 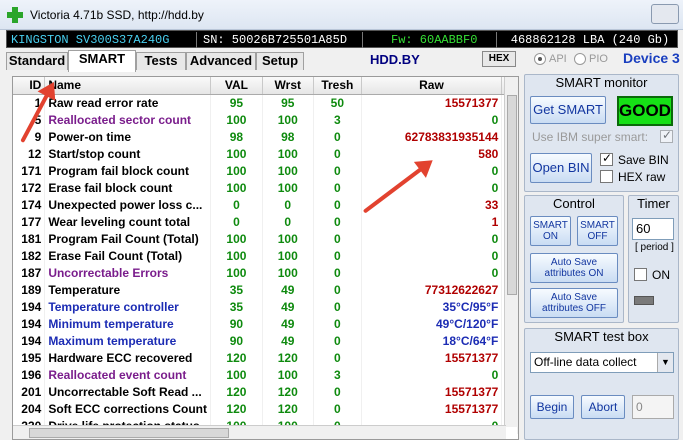 I want to click on cell-wrst: 120, so click(x=288, y=408).